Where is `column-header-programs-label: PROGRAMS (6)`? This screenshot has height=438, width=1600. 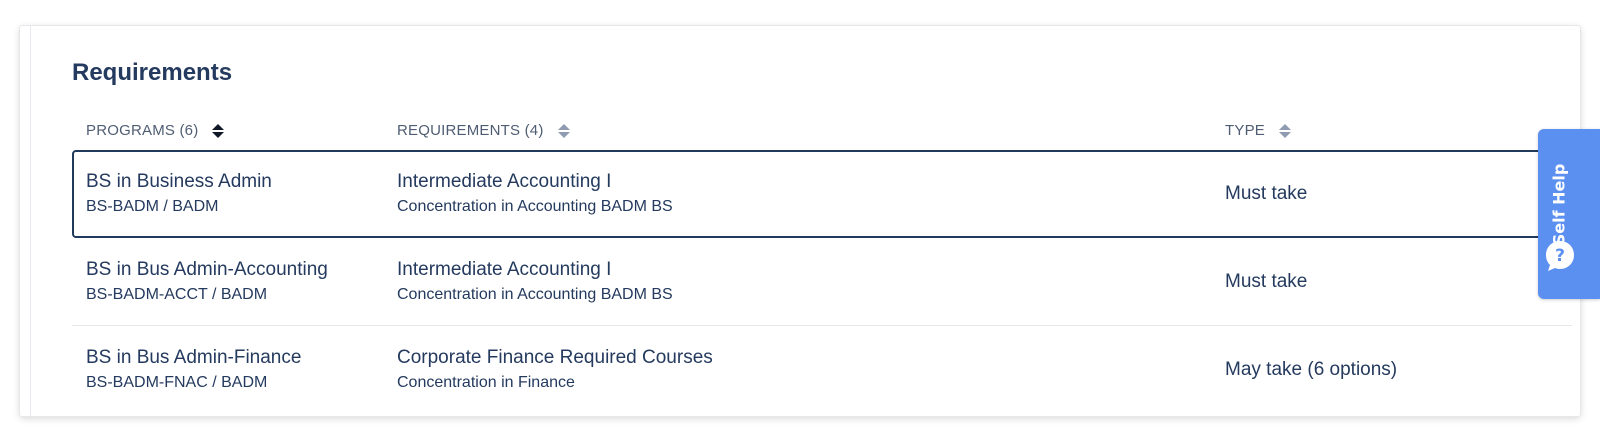
column-header-programs-label: PROGRAMS (6) is located at coordinates (142, 130).